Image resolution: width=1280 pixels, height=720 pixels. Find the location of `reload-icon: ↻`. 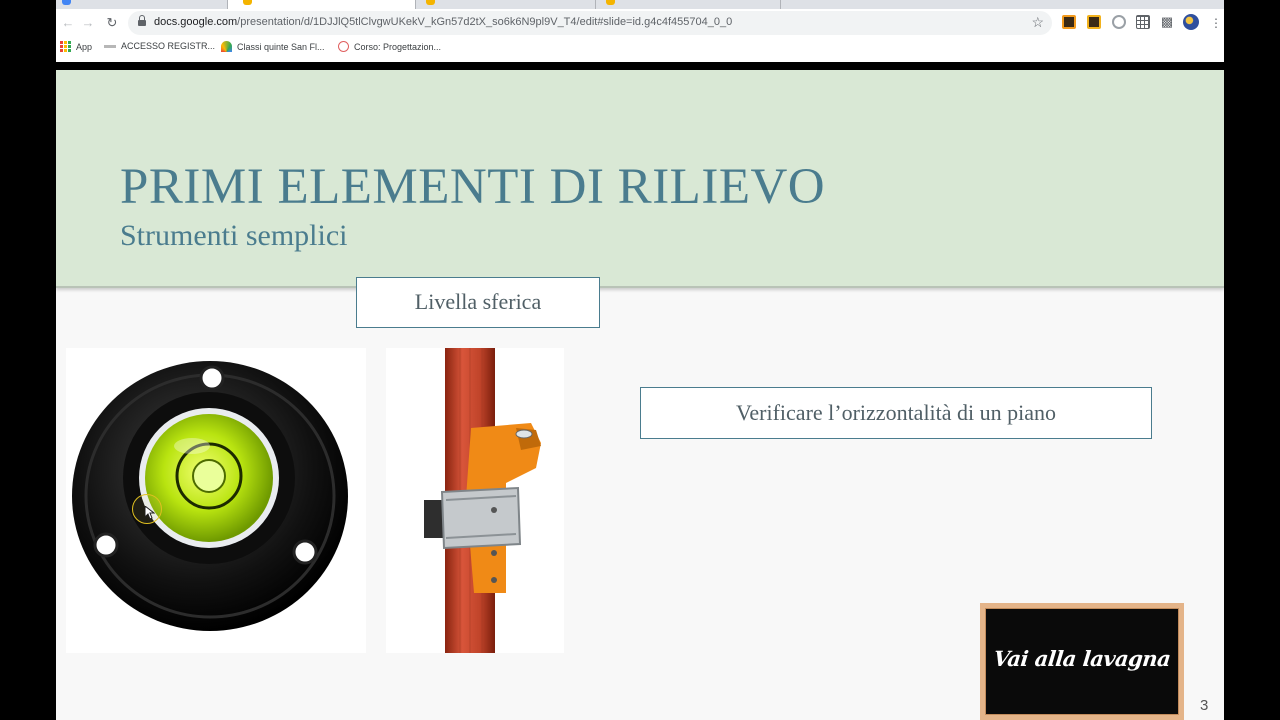

reload-icon: ↻ is located at coordinates (112, 23).